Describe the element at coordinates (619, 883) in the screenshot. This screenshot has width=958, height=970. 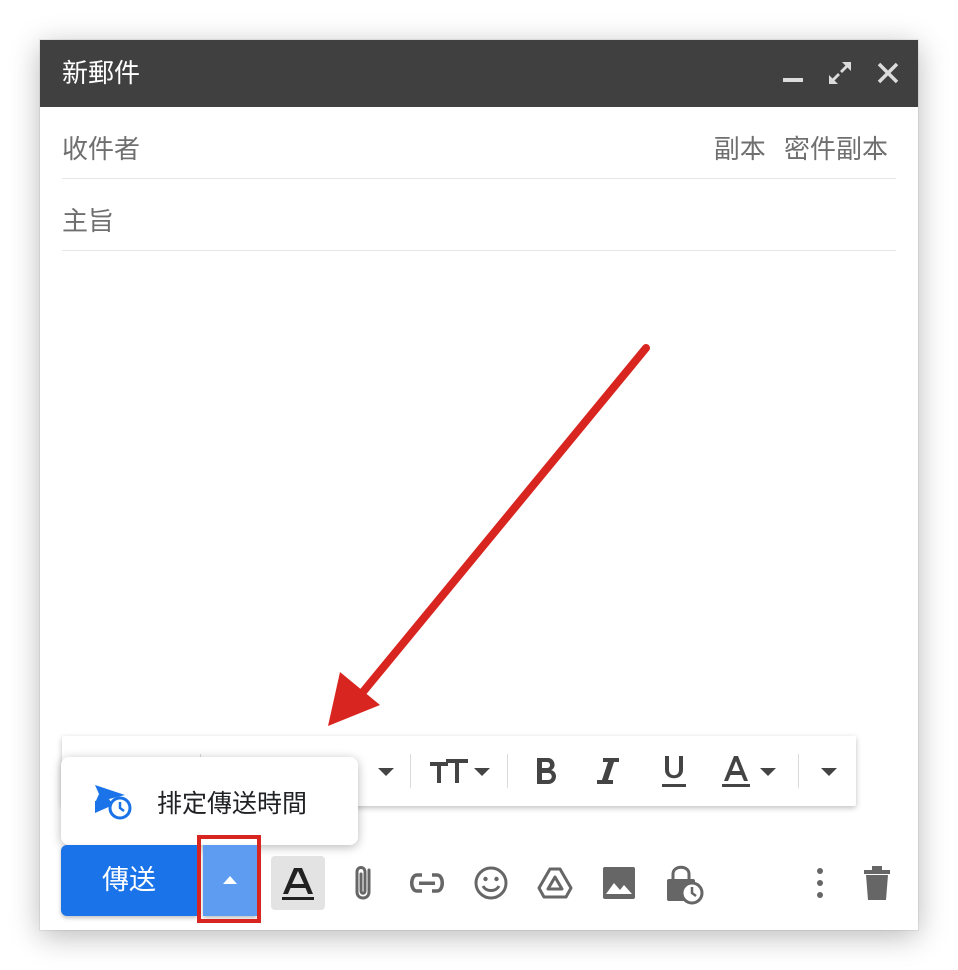
I see `photo-icon` at that location.